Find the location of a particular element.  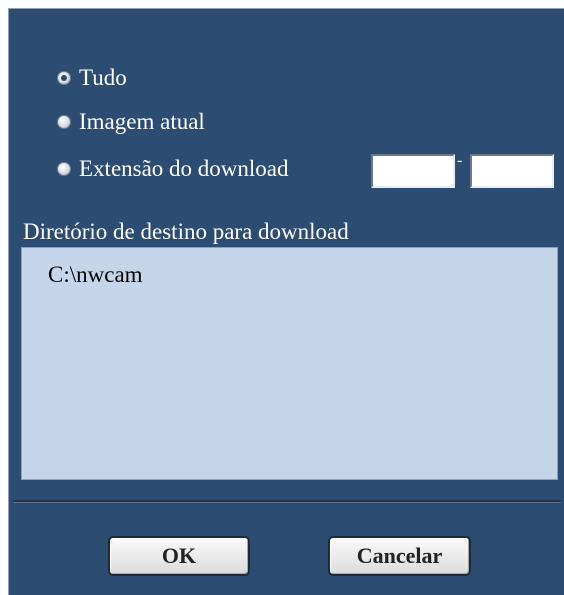

option-all-label: Tudo is located at coordinates (103, 77).